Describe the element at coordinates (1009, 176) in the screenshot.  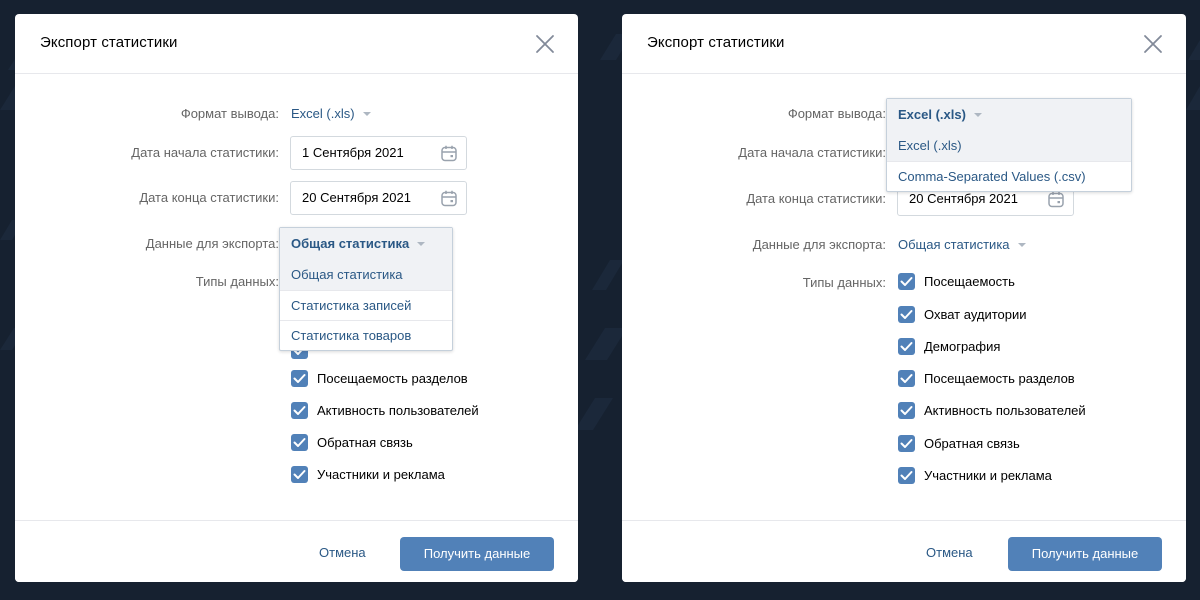
I see `dropdown-option: Comma-Separated Values (.csv)` at that location.